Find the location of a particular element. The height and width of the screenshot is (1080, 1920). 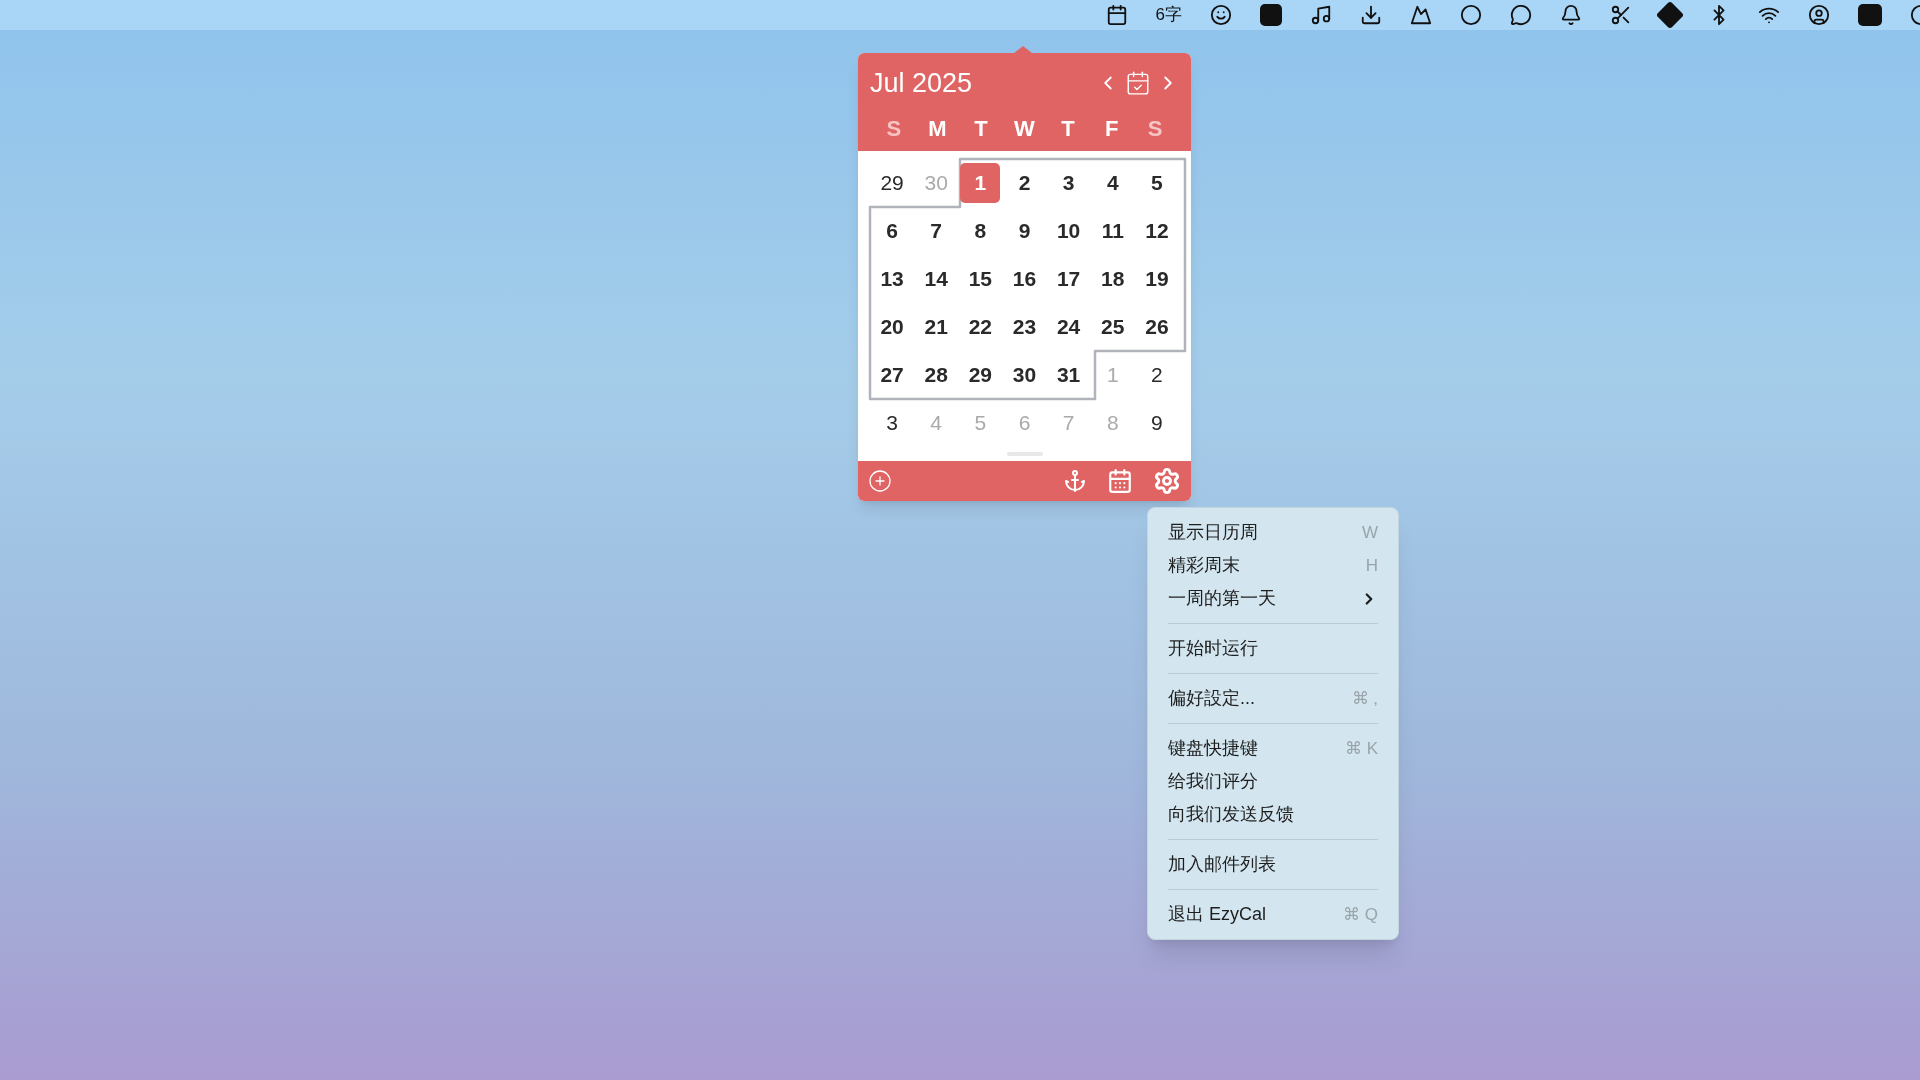

day-cell: 15 is located at coordinates (980, 278).